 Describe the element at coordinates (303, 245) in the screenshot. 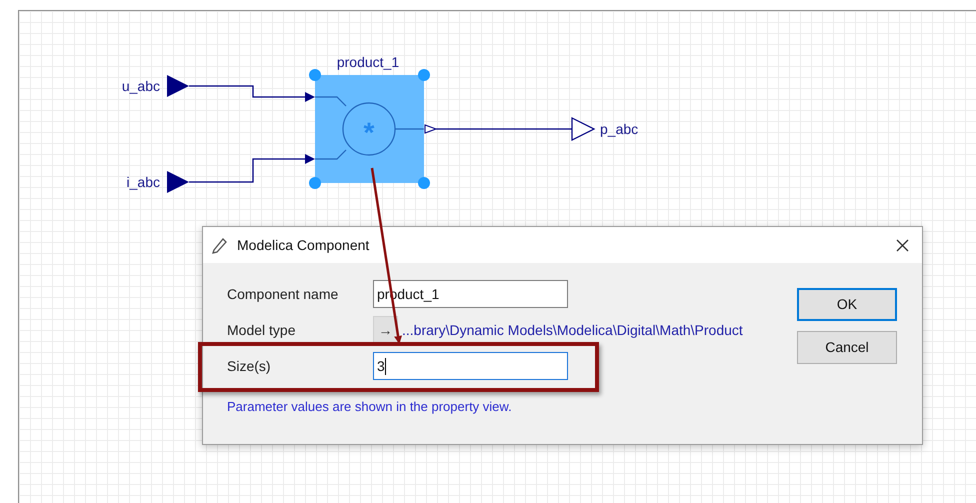

I see `window-title: Modelica Component` at that location.